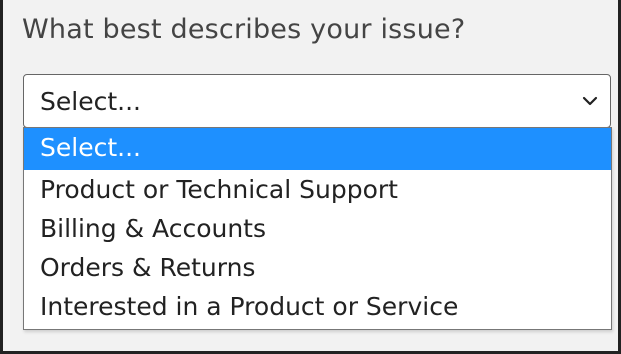 The width and height of the screenshot is (621, 354). Describe the element at coordinates (317, 306) in the screenshot. I see `option-interested-product-service: Interested in a Product or Service` at that location.